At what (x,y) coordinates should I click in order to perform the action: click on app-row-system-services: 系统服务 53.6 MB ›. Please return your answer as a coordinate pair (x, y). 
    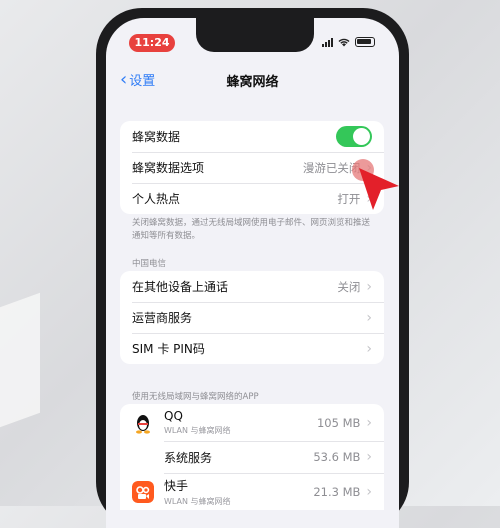
    Looking at the image, I should click on (252, 457).